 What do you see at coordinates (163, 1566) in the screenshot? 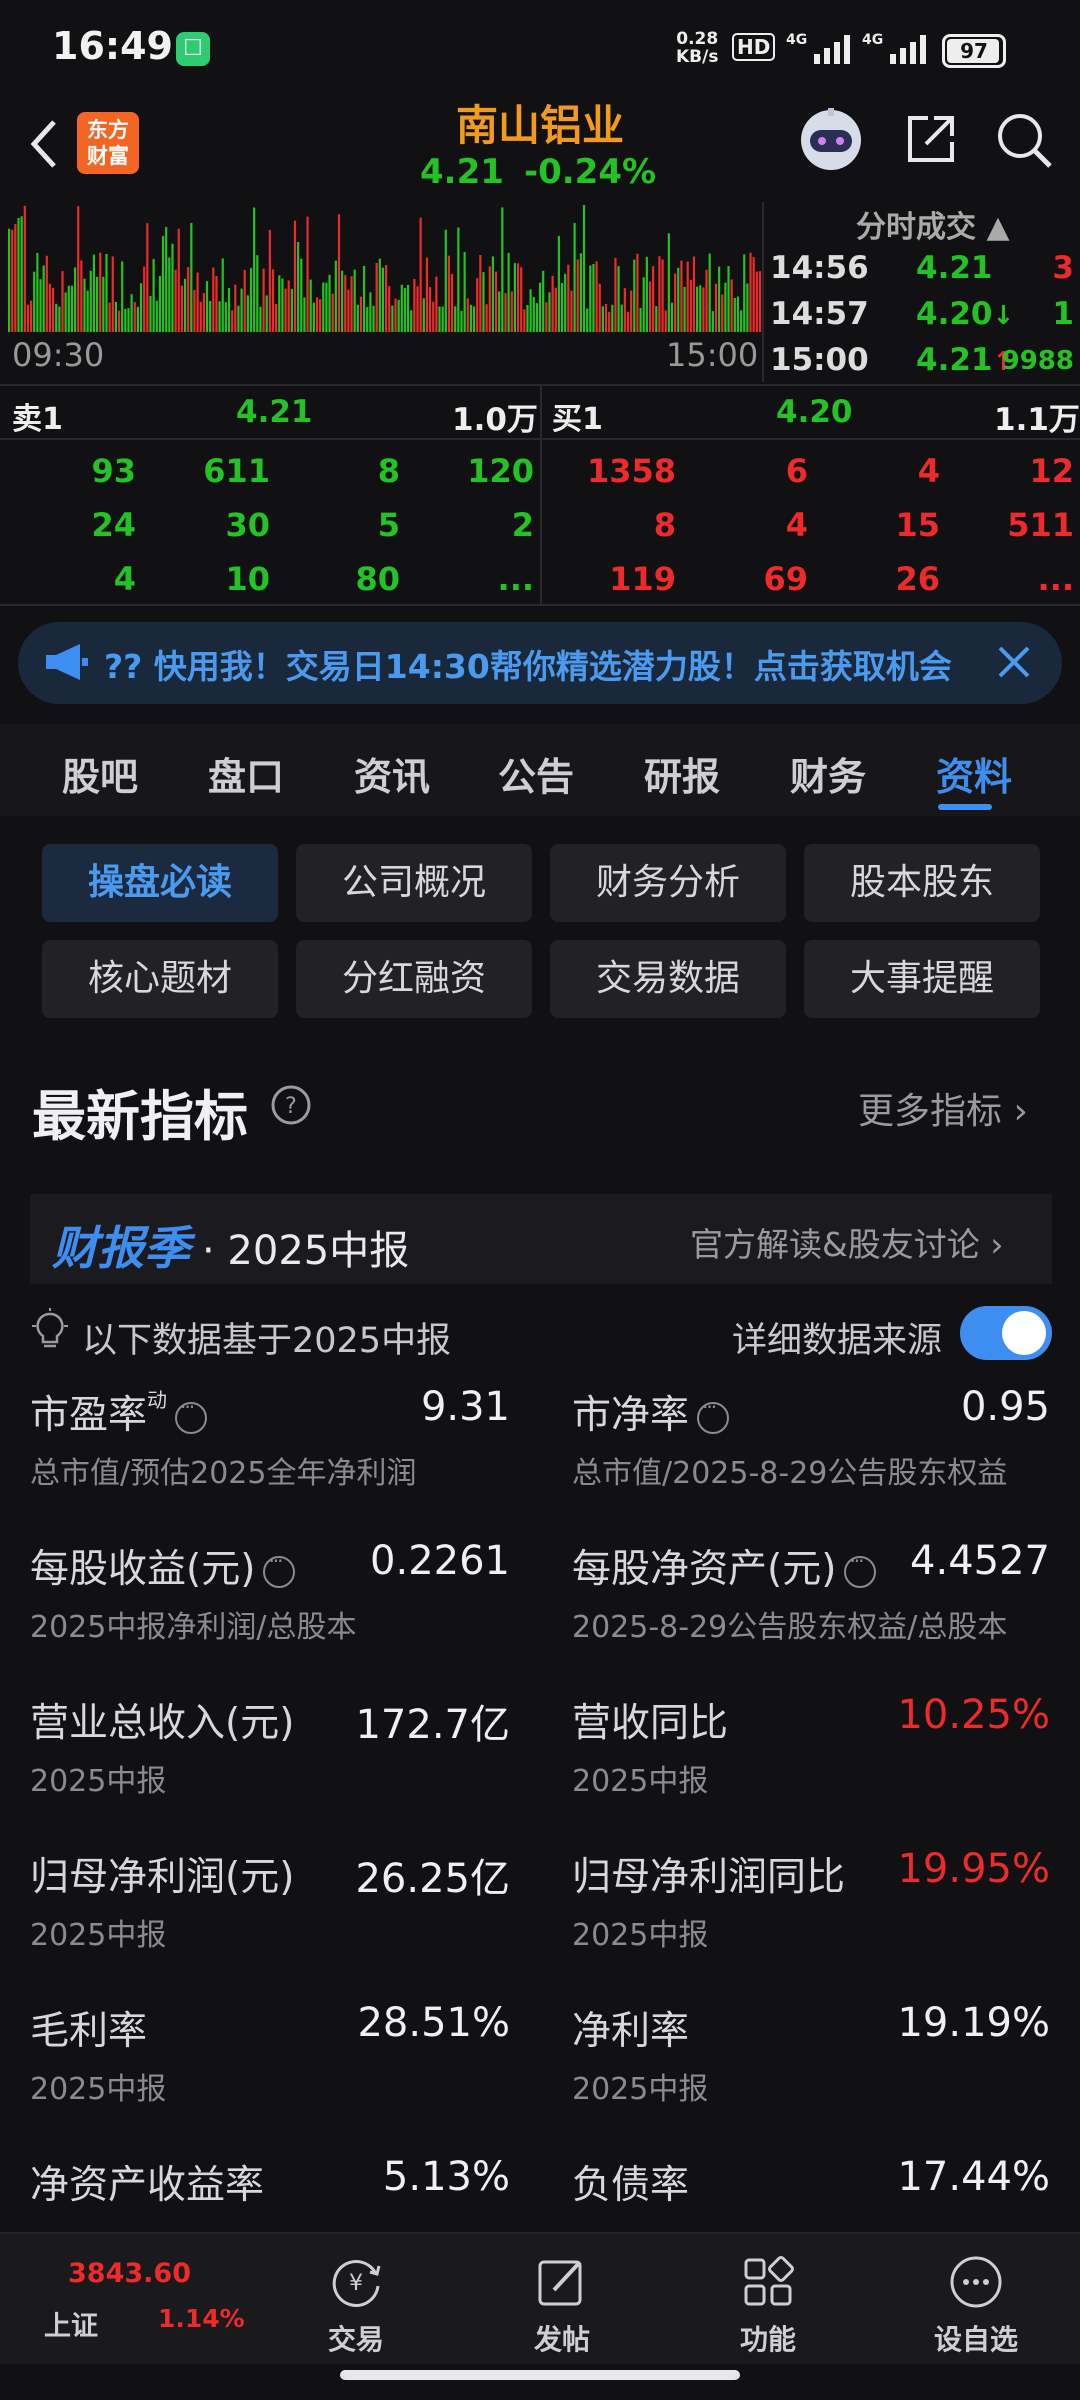
I see `metric-label: 每股收益(元)` at bounding box center [163, 1566].